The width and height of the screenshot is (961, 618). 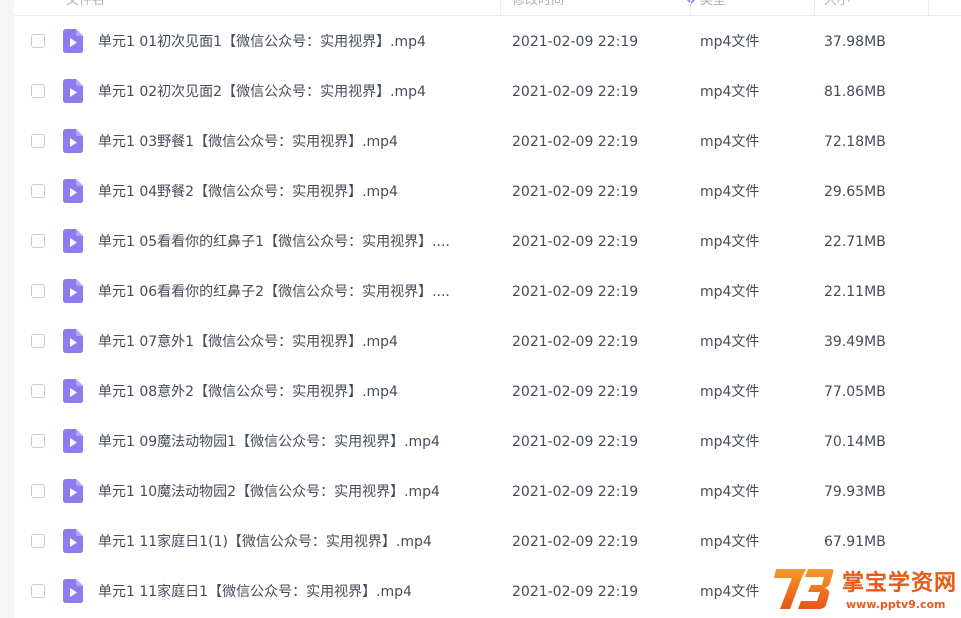 What do you see at coordinates (293, 542) in the screenshot?
I see `file-name: 单元1 11家庭日1(1)【微信公众号：实用视界】.mp4` at bounding box center [293, 542].